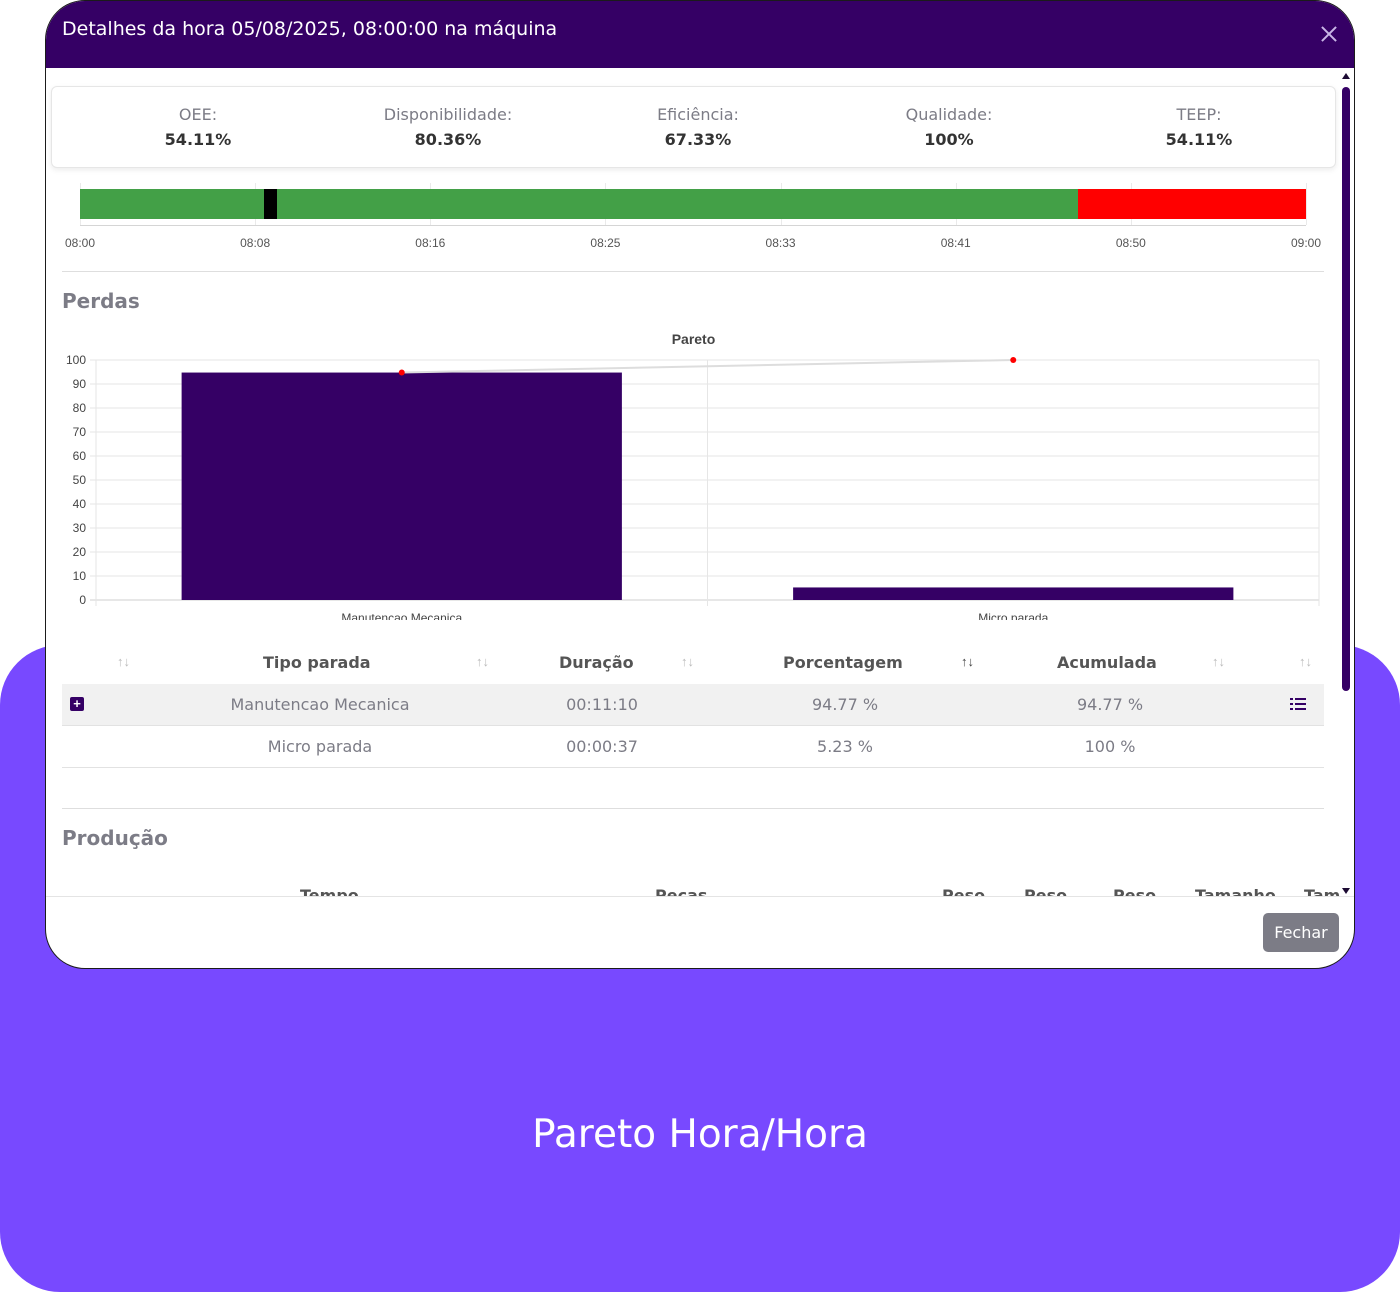 The height and width of the screenshot is (1292, 1400). Describe the element at coordinates (1191, 204) in the screenshot. I see `timeline-segment-down` at that location.